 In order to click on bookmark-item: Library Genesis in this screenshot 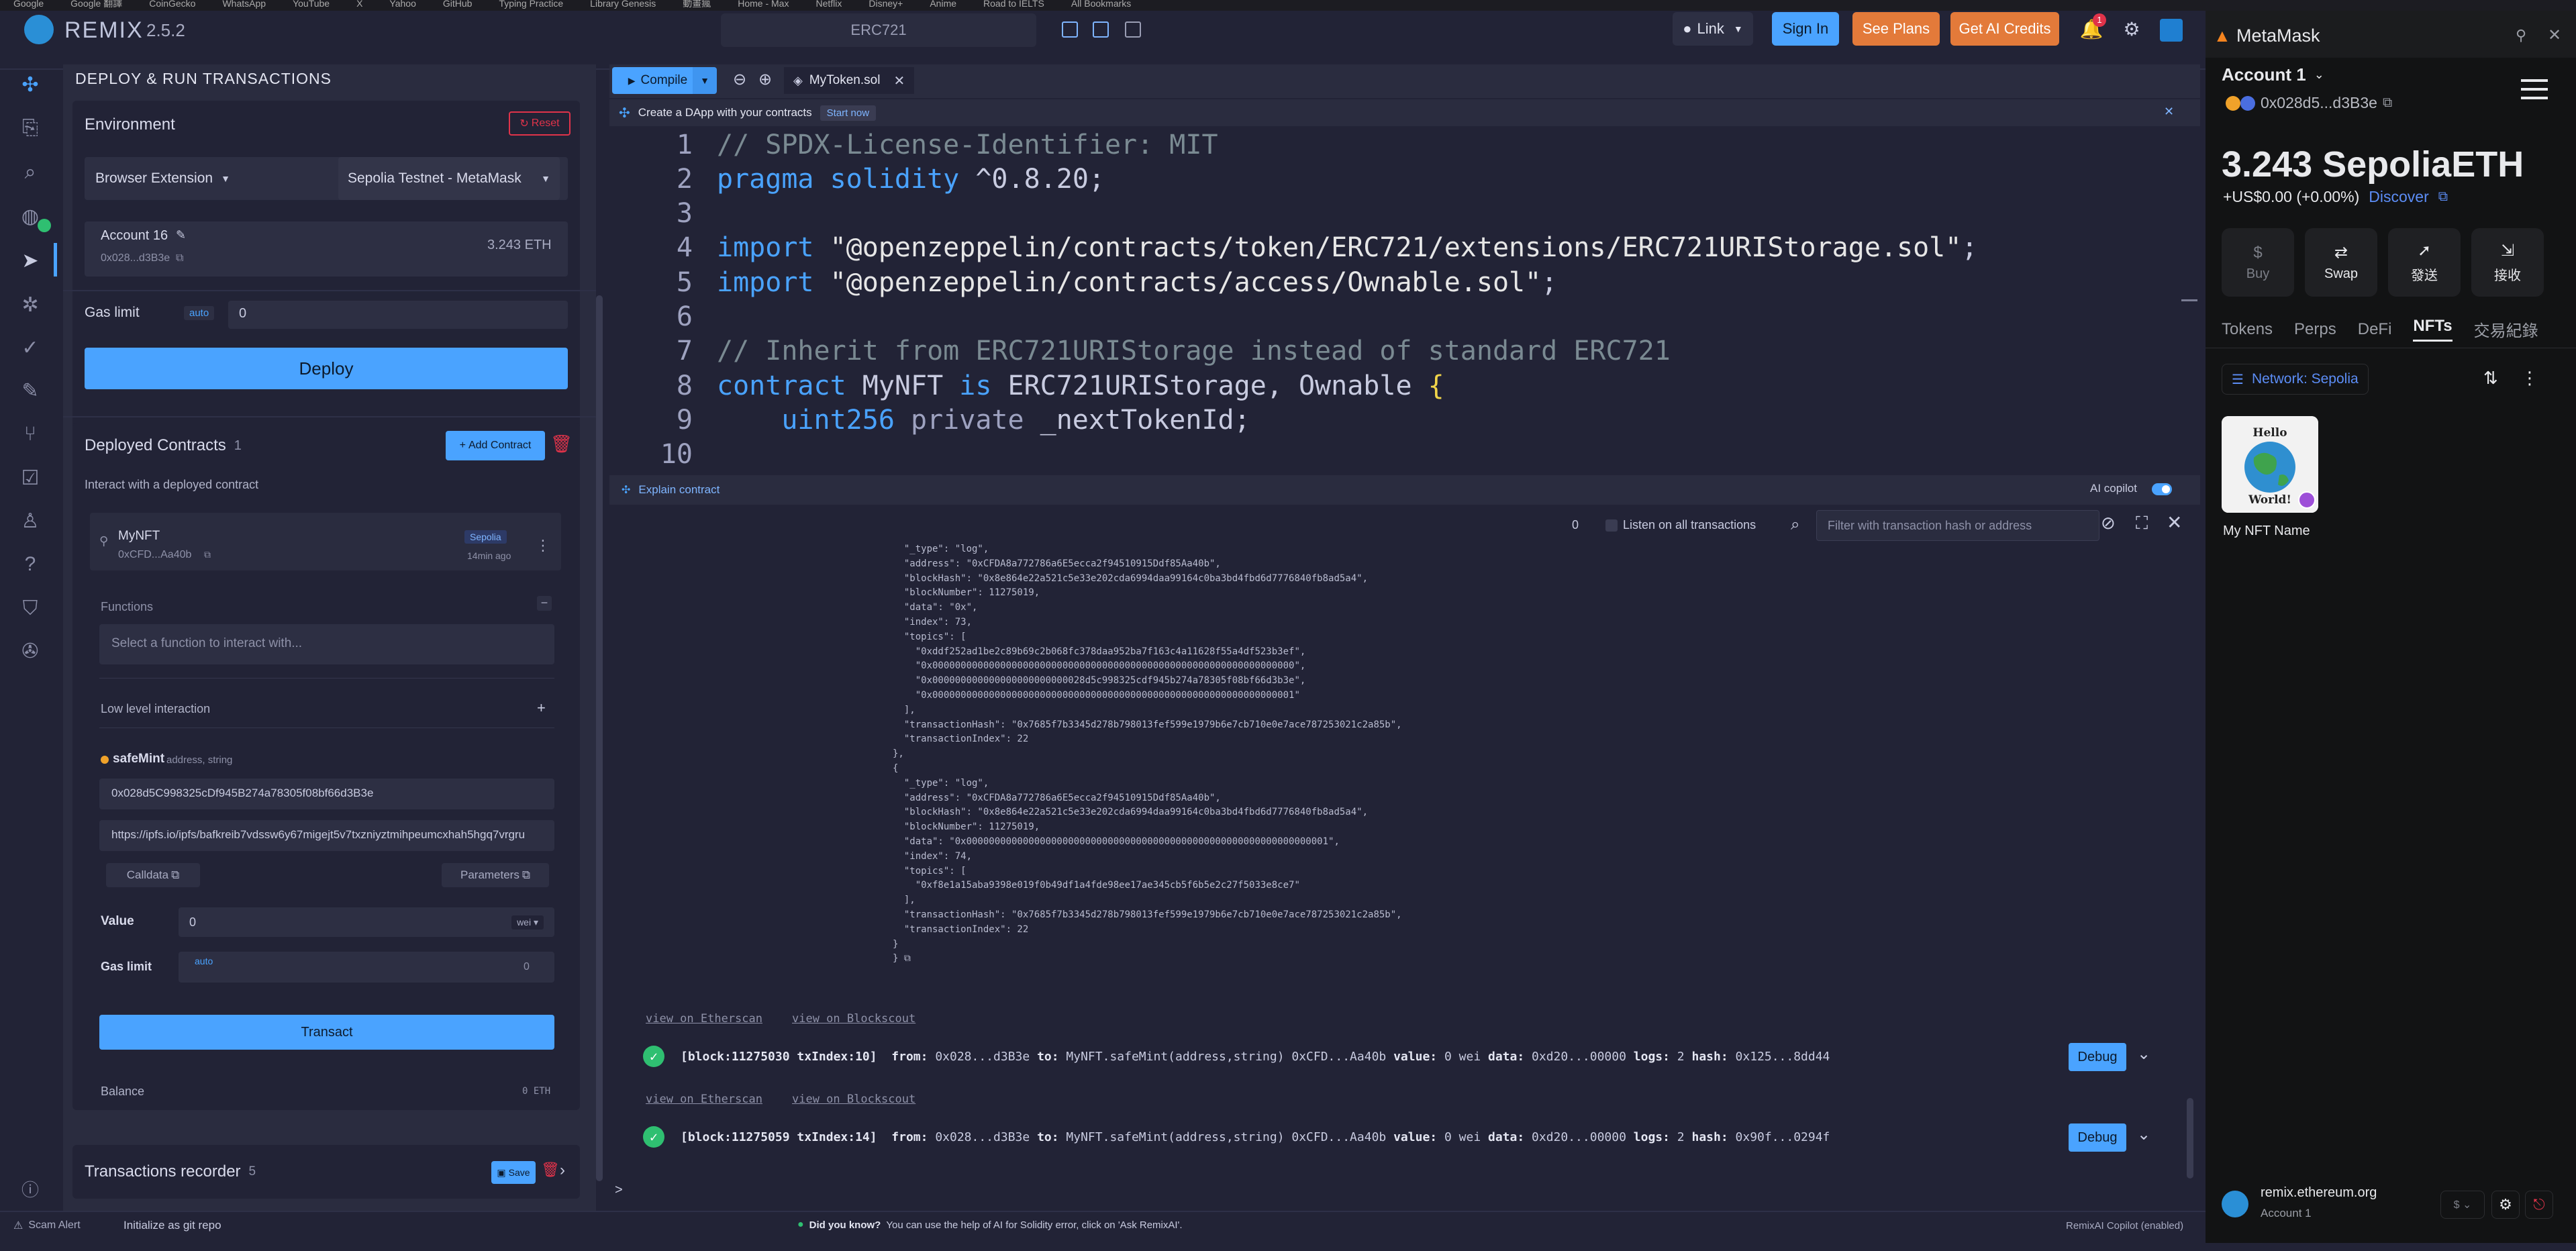, I will do `click(623, 5)`.